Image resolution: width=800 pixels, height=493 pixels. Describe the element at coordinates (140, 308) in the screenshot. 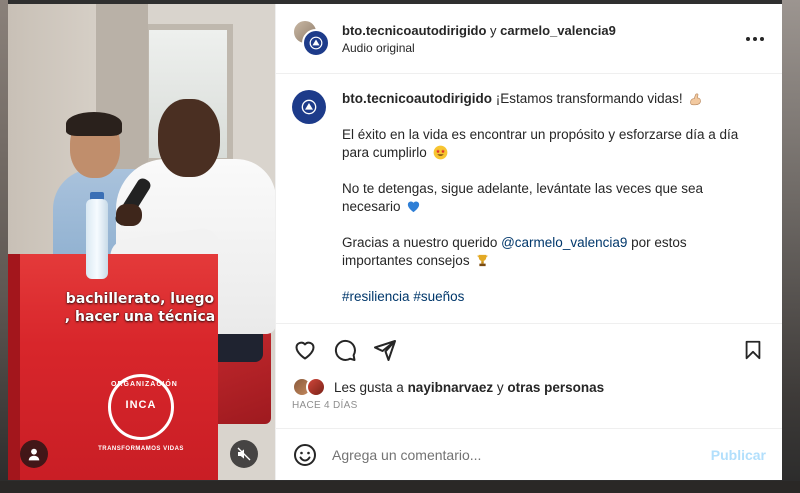

I see `video-subtitle: bachillerato, luego , hacer una técnica` at that location.